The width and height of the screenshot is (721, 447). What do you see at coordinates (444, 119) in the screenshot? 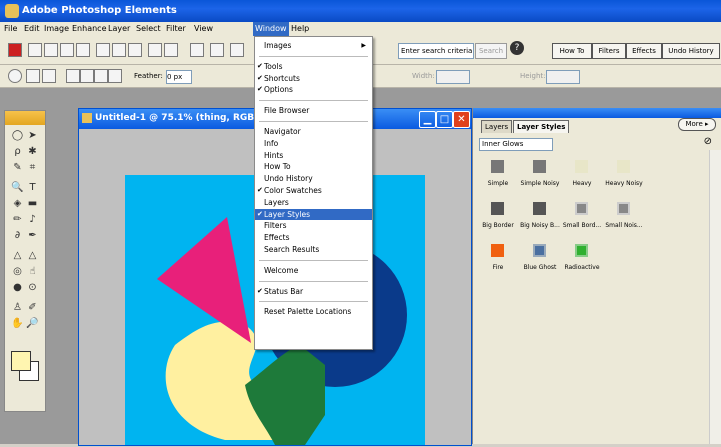
I see `maximize-button: □` at bounding box center [444, 119].